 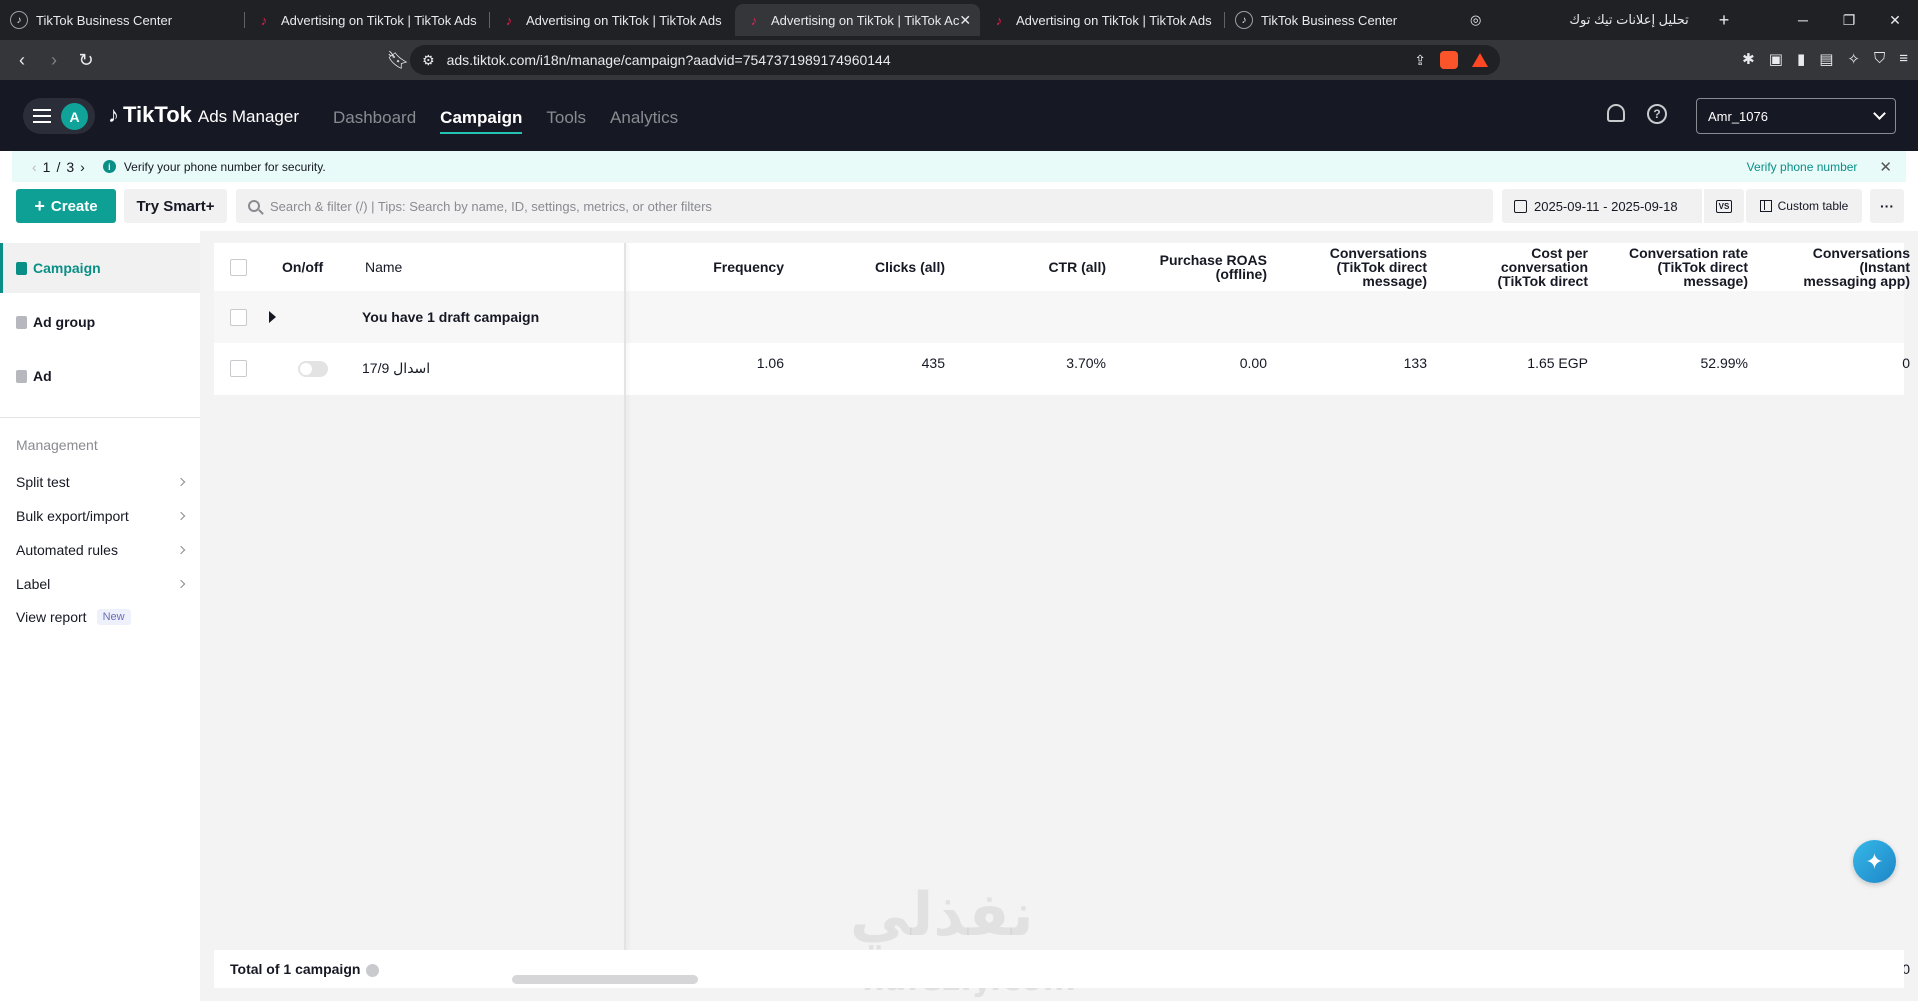 I want to click on back-icon: ‹, so click(x=22, y=60).